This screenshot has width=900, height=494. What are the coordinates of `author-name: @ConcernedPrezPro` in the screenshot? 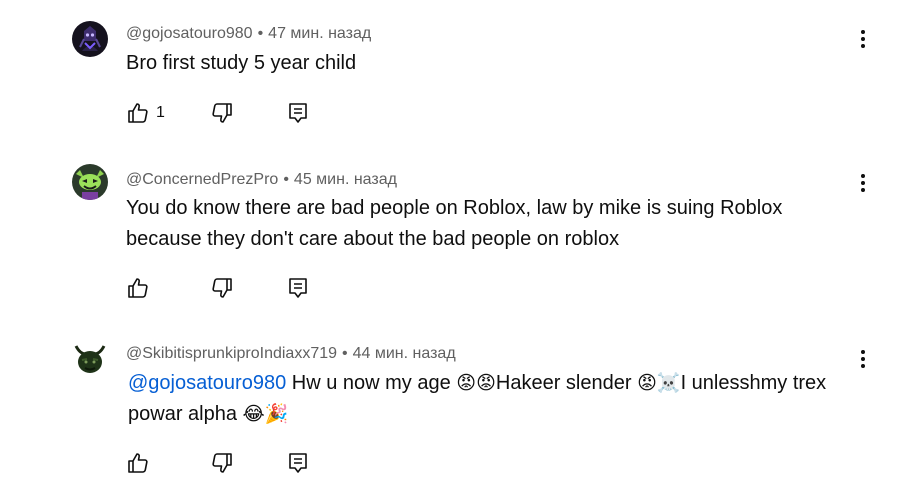 It's located at (202, 179).